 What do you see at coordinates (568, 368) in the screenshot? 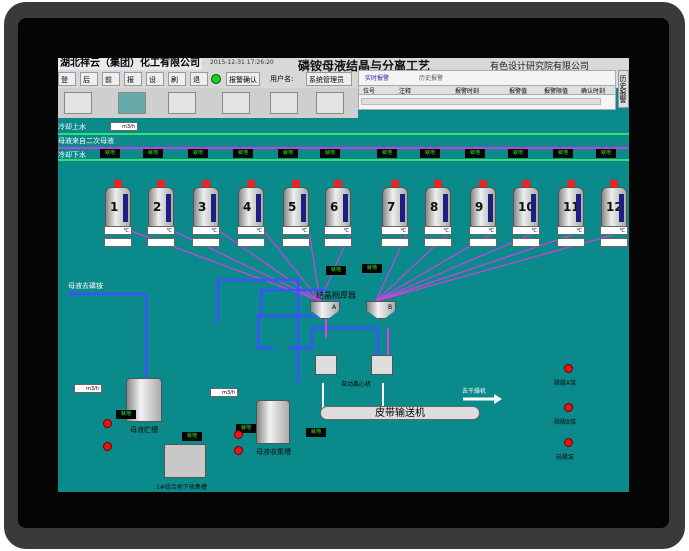
I see `phosphoric-pump-a-icon` at bounding box center [568, 368].